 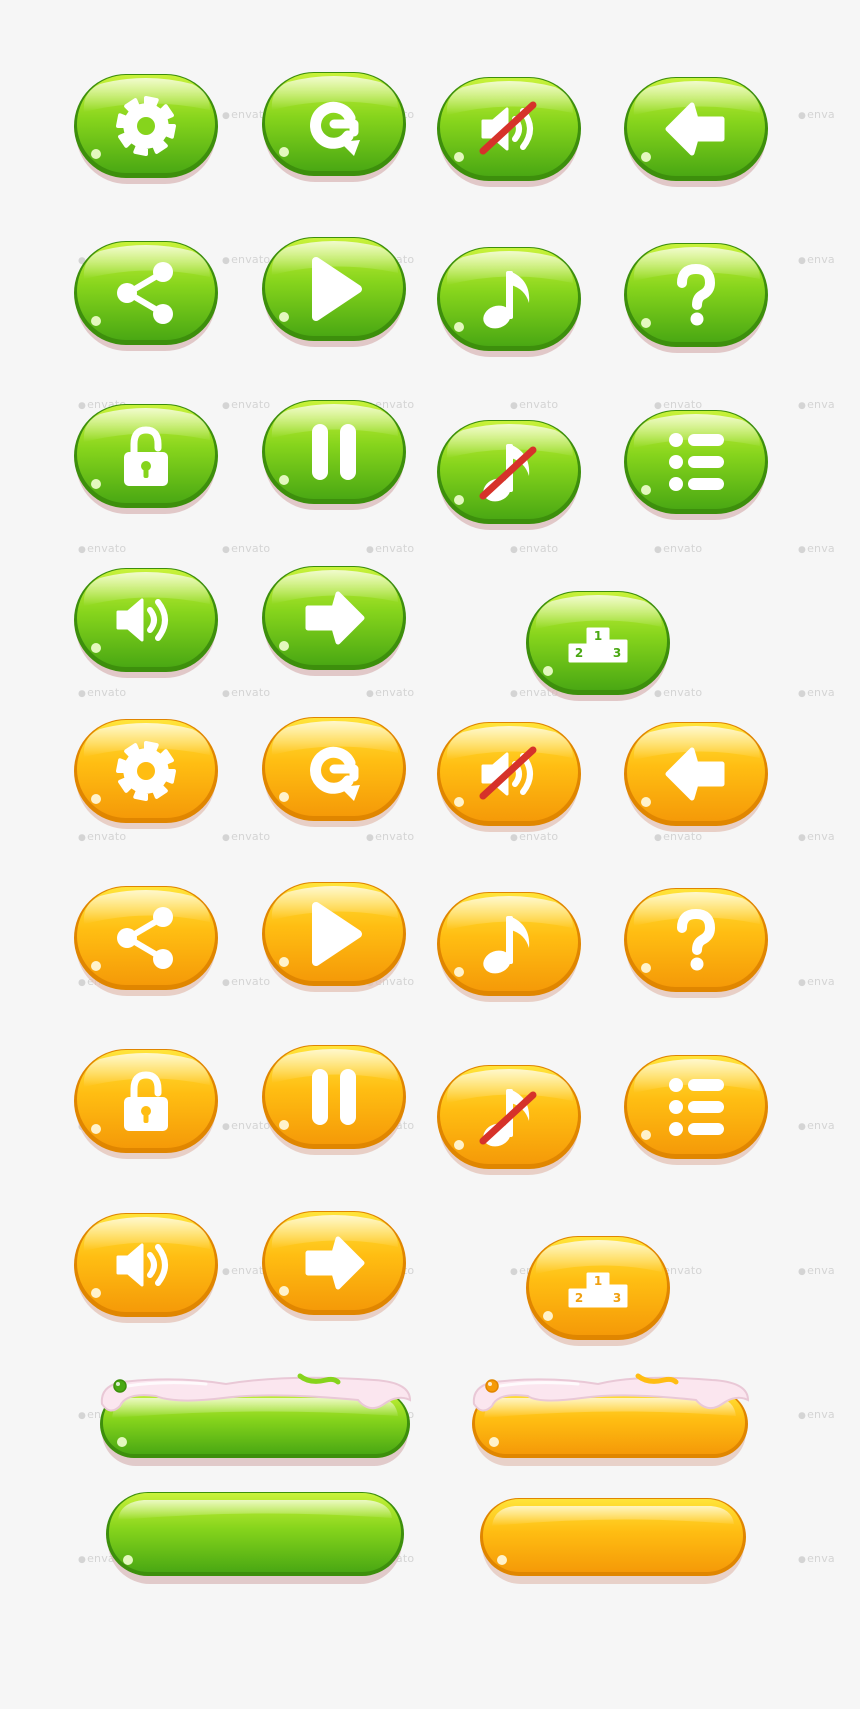 I want to click on next-button-green, so click(x=334, y=619).